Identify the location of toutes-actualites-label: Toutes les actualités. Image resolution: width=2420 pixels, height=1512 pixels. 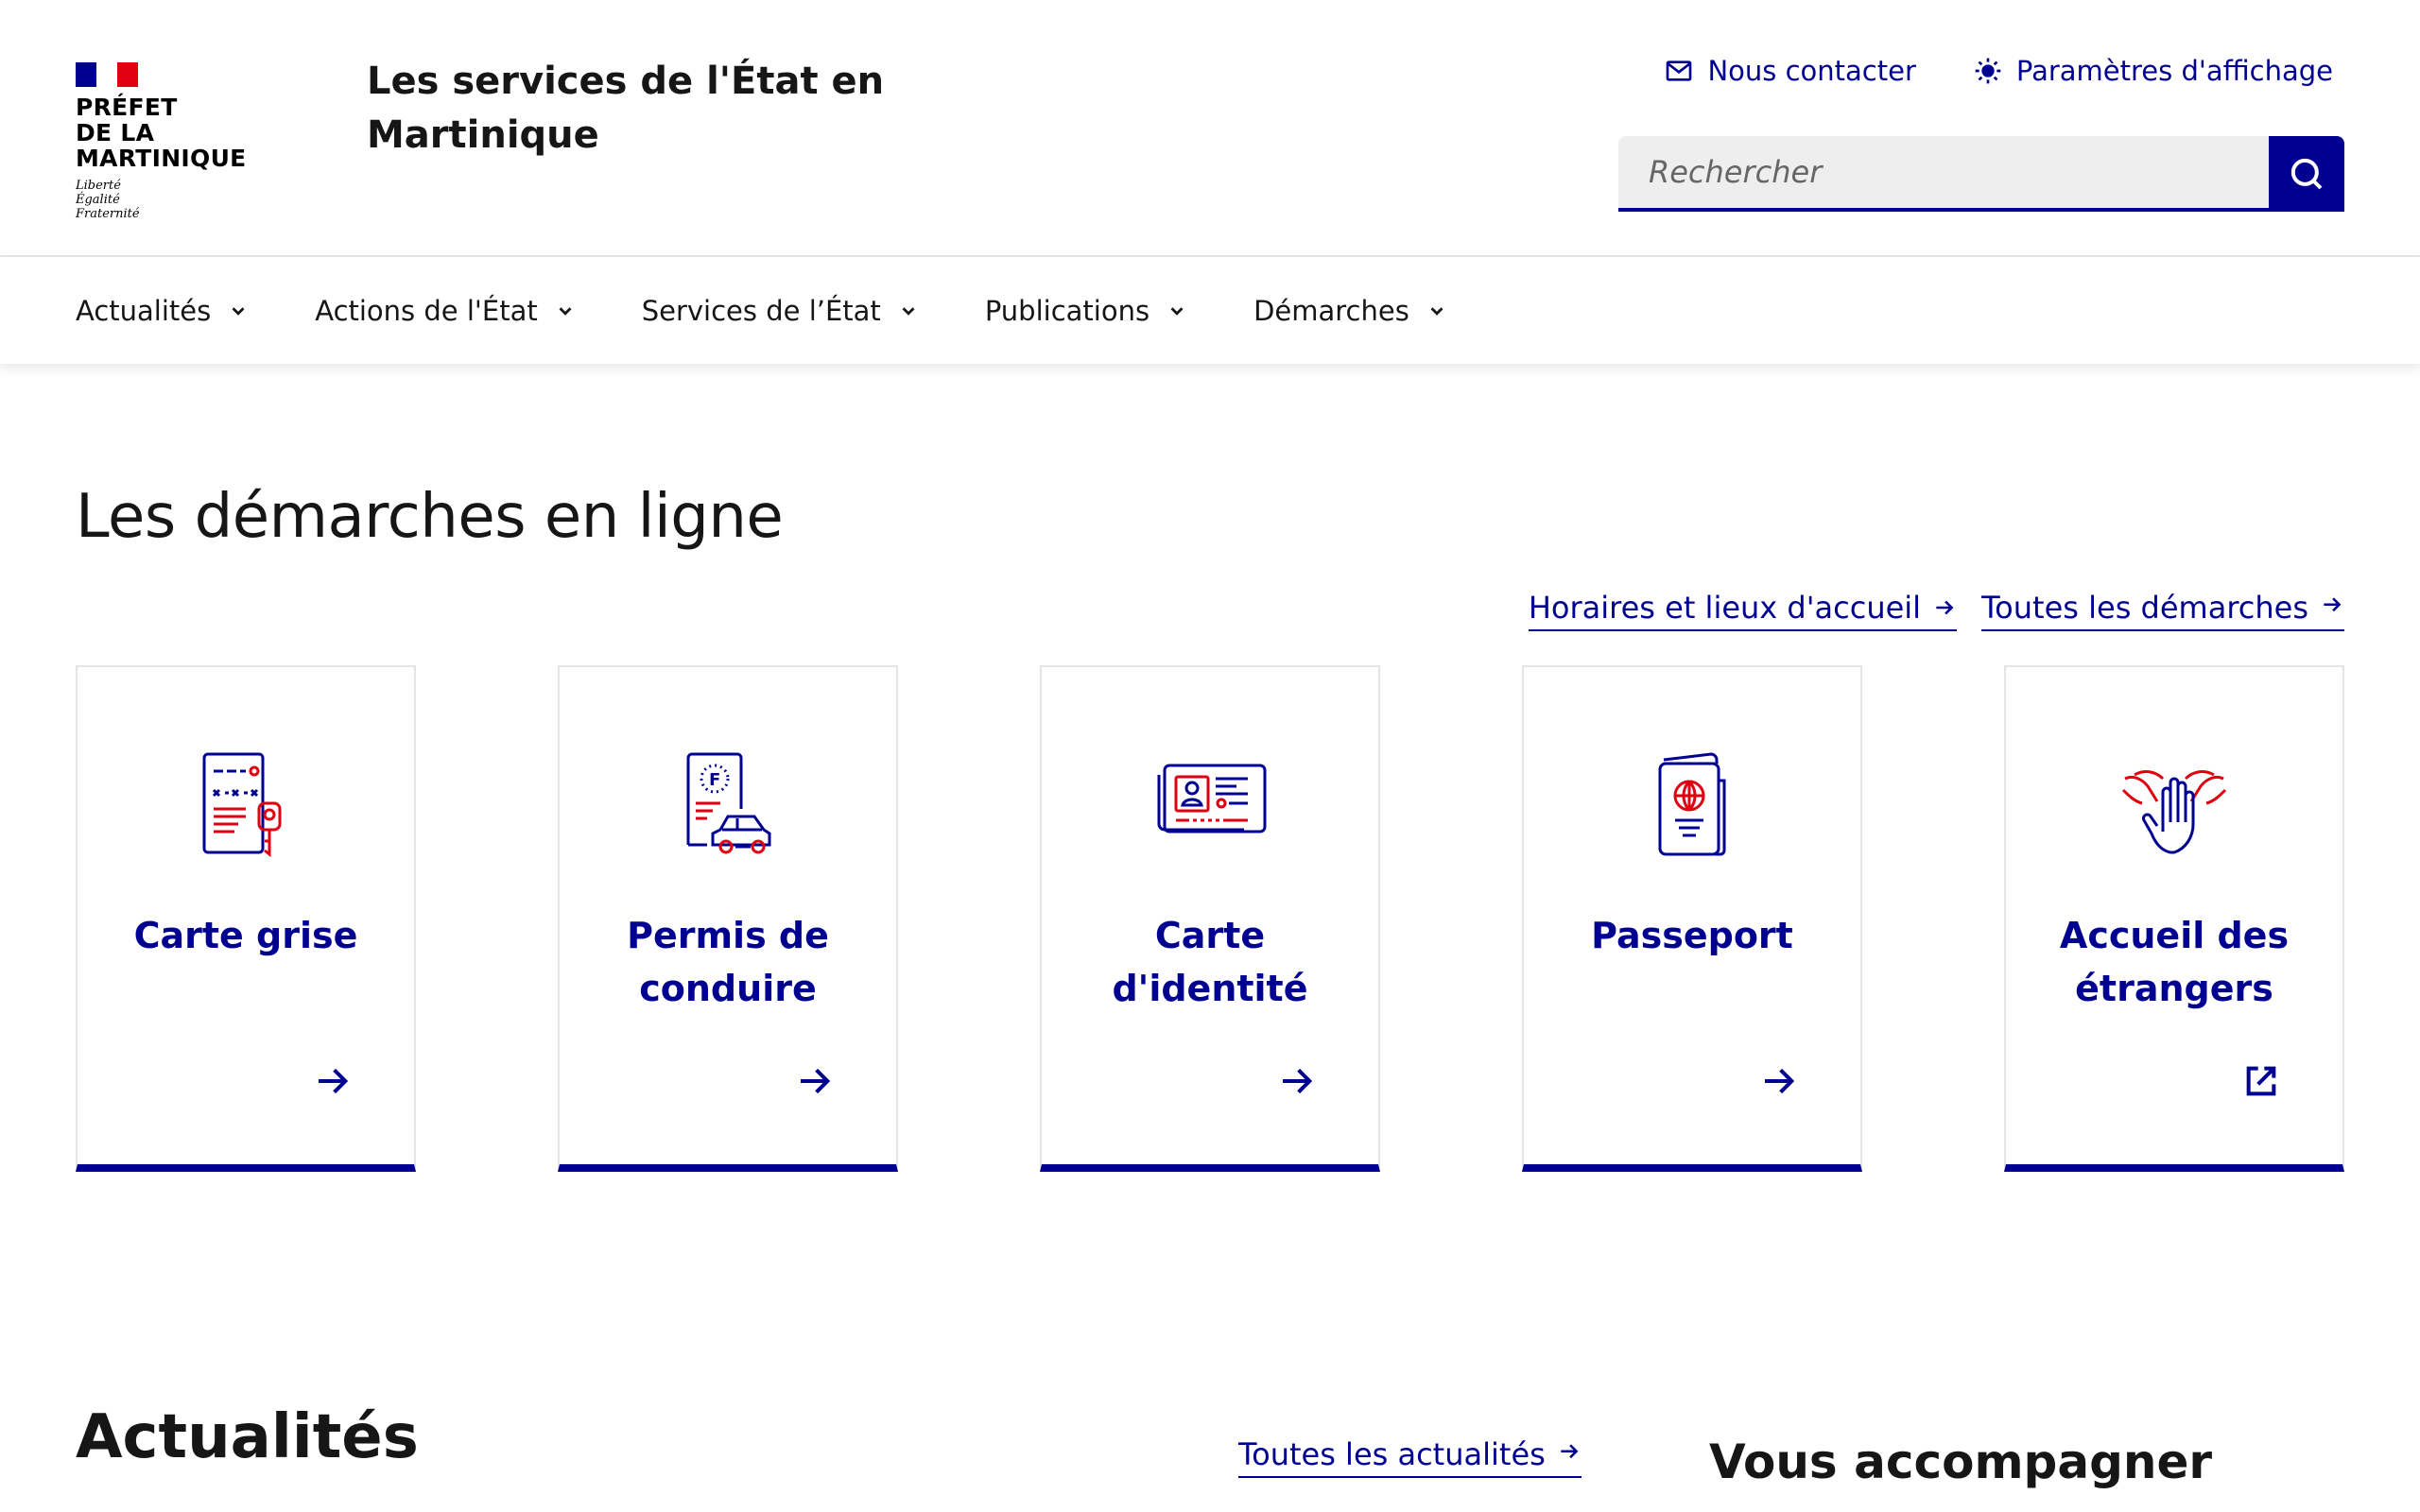
(1392, 1454).